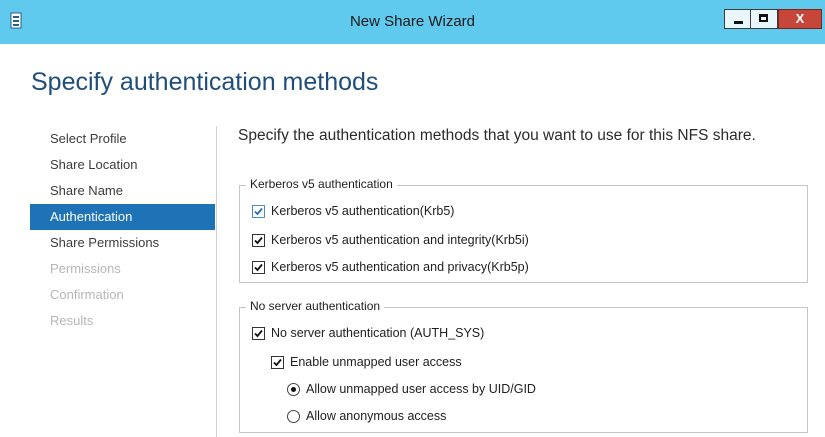 The width and height of the screenshot is (825, 437). I want to click on minimize-icon, so click(738, 22).